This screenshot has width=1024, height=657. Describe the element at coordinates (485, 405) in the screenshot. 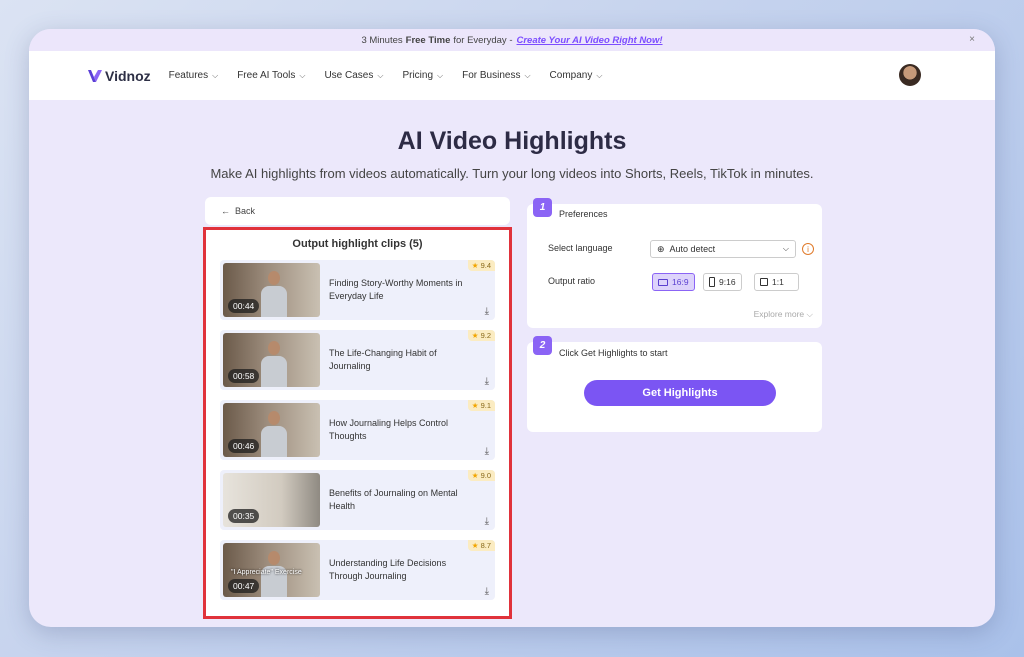

I see `score-value: 9.1` at that location.